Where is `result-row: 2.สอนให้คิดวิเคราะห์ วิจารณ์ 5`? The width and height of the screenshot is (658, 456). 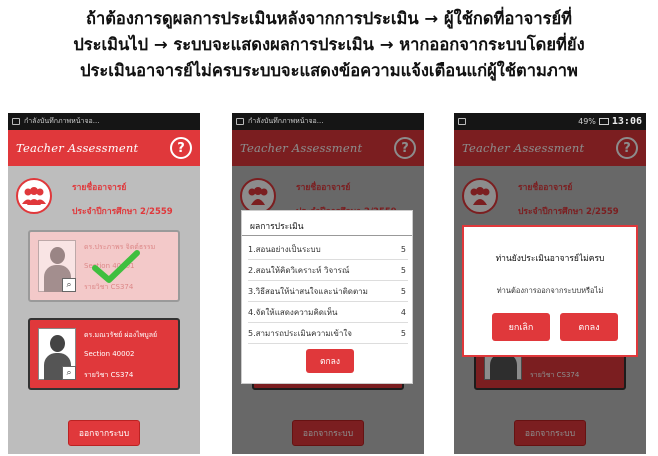
result-row: 2.สอนให้คิดวิเคราะห์ วิจารณ์ 5 is located at coordinates (328, 271).